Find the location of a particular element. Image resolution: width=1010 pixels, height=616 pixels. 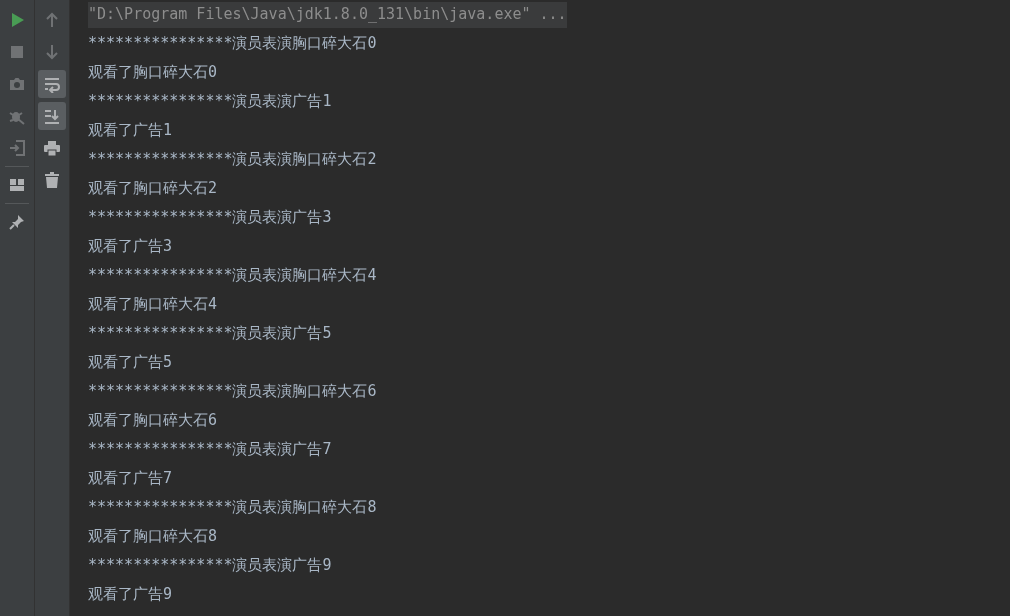

output-line: 观看了广告5 is located at coordinates (131, 362).